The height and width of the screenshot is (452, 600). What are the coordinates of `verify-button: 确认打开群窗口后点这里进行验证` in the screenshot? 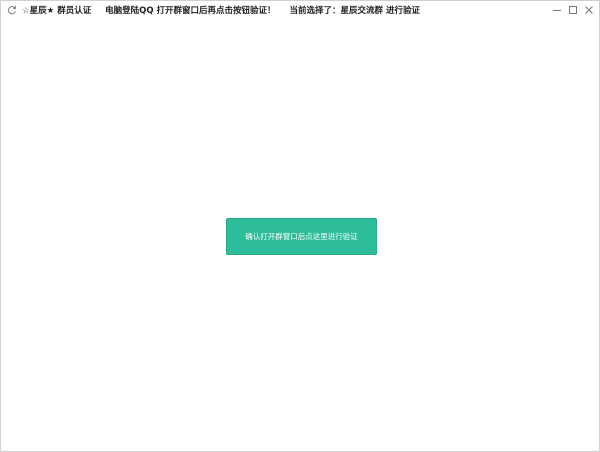 It's located at (301, 236).